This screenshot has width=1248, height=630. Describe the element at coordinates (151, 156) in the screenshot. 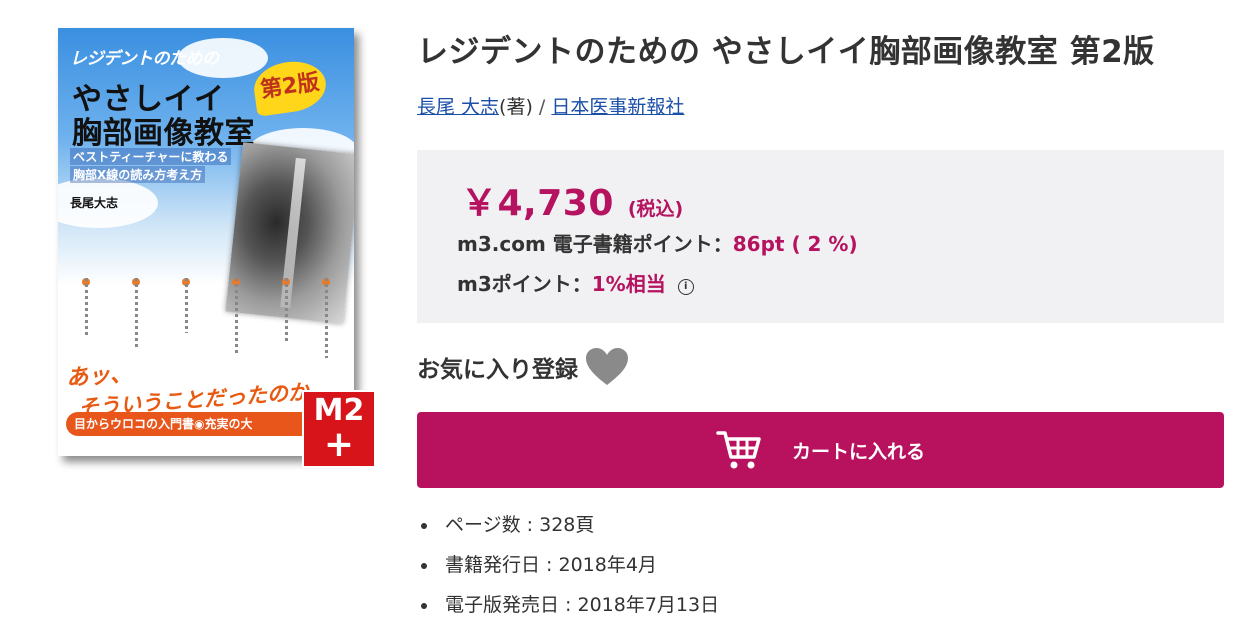

I see `cover-subtitle-line1: ベストティーチャーに教わる` at that location.